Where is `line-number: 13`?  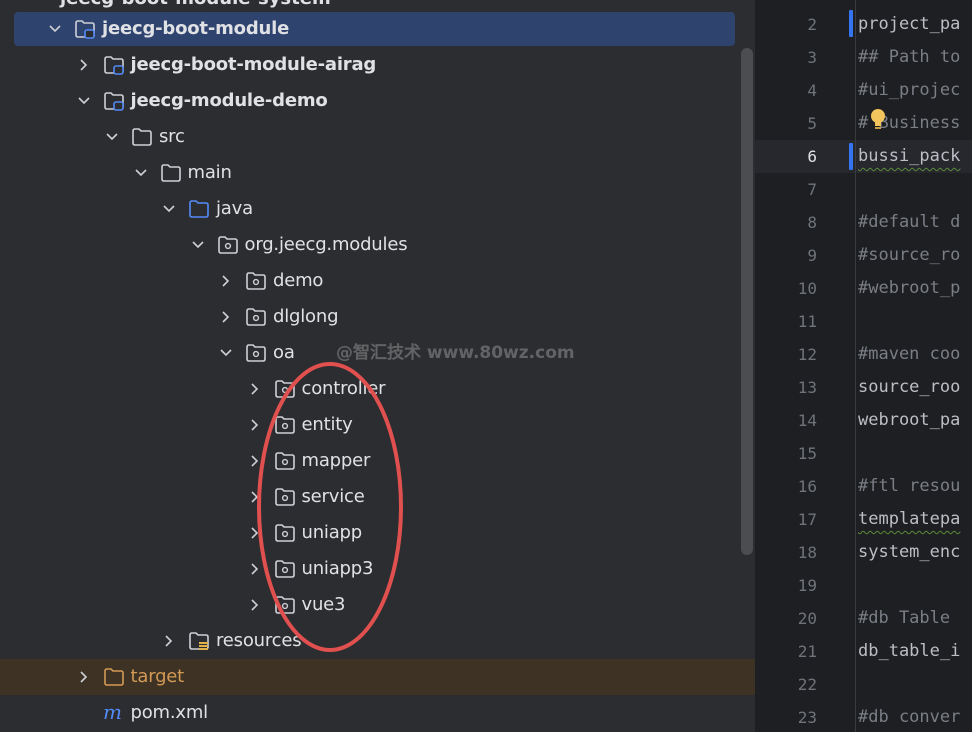 line-number: 13 is located at coordinates (786, 387).